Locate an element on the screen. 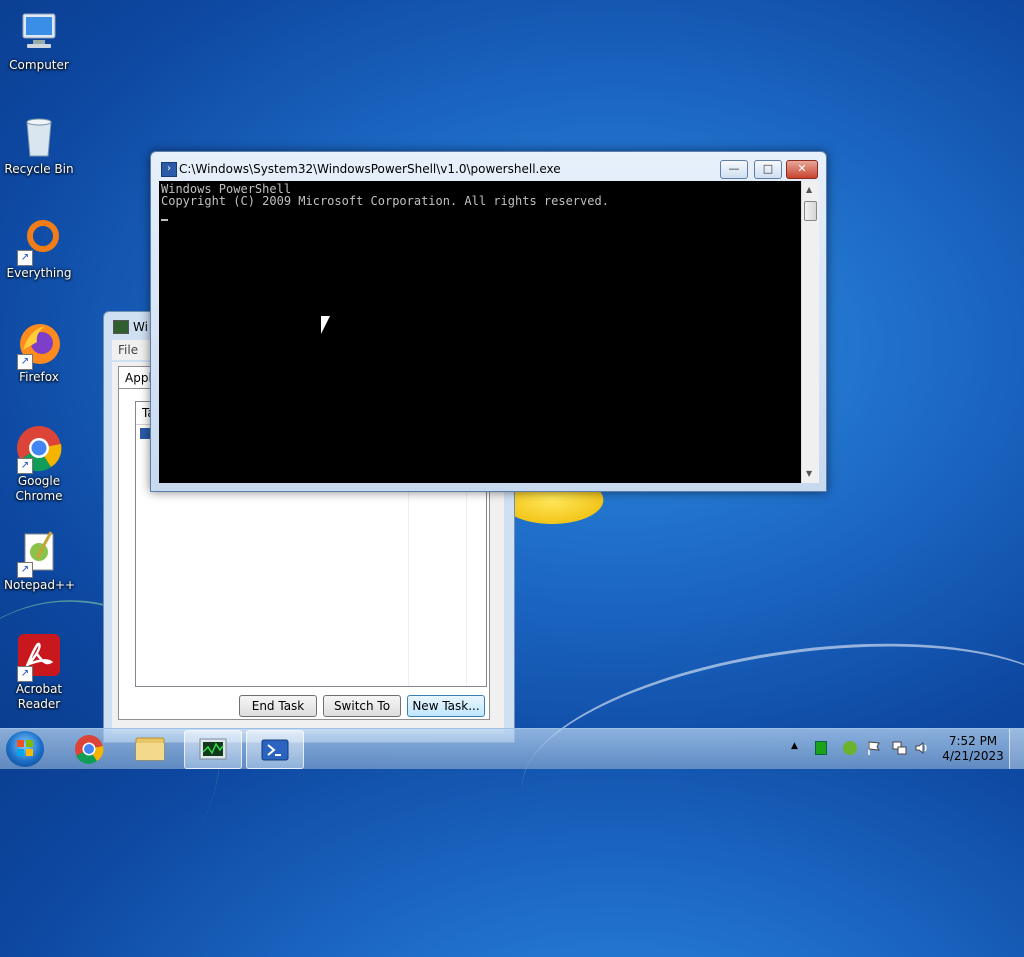 The height and width of the screenshot is (957, 1024). end-task-button: End Task is located at coordinates (278, 706).